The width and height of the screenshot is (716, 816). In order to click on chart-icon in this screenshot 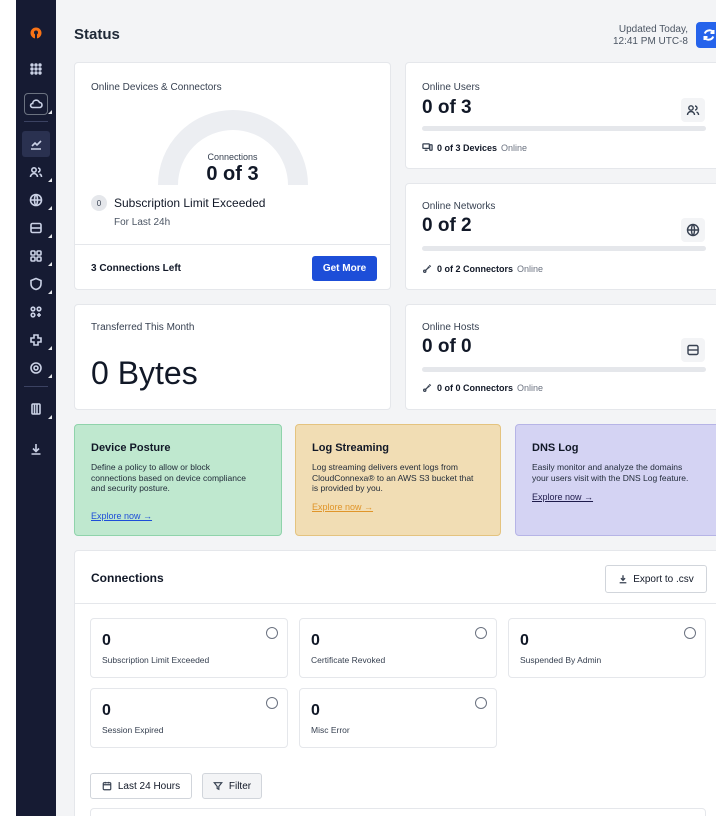, I will do `click(36, 144)`.